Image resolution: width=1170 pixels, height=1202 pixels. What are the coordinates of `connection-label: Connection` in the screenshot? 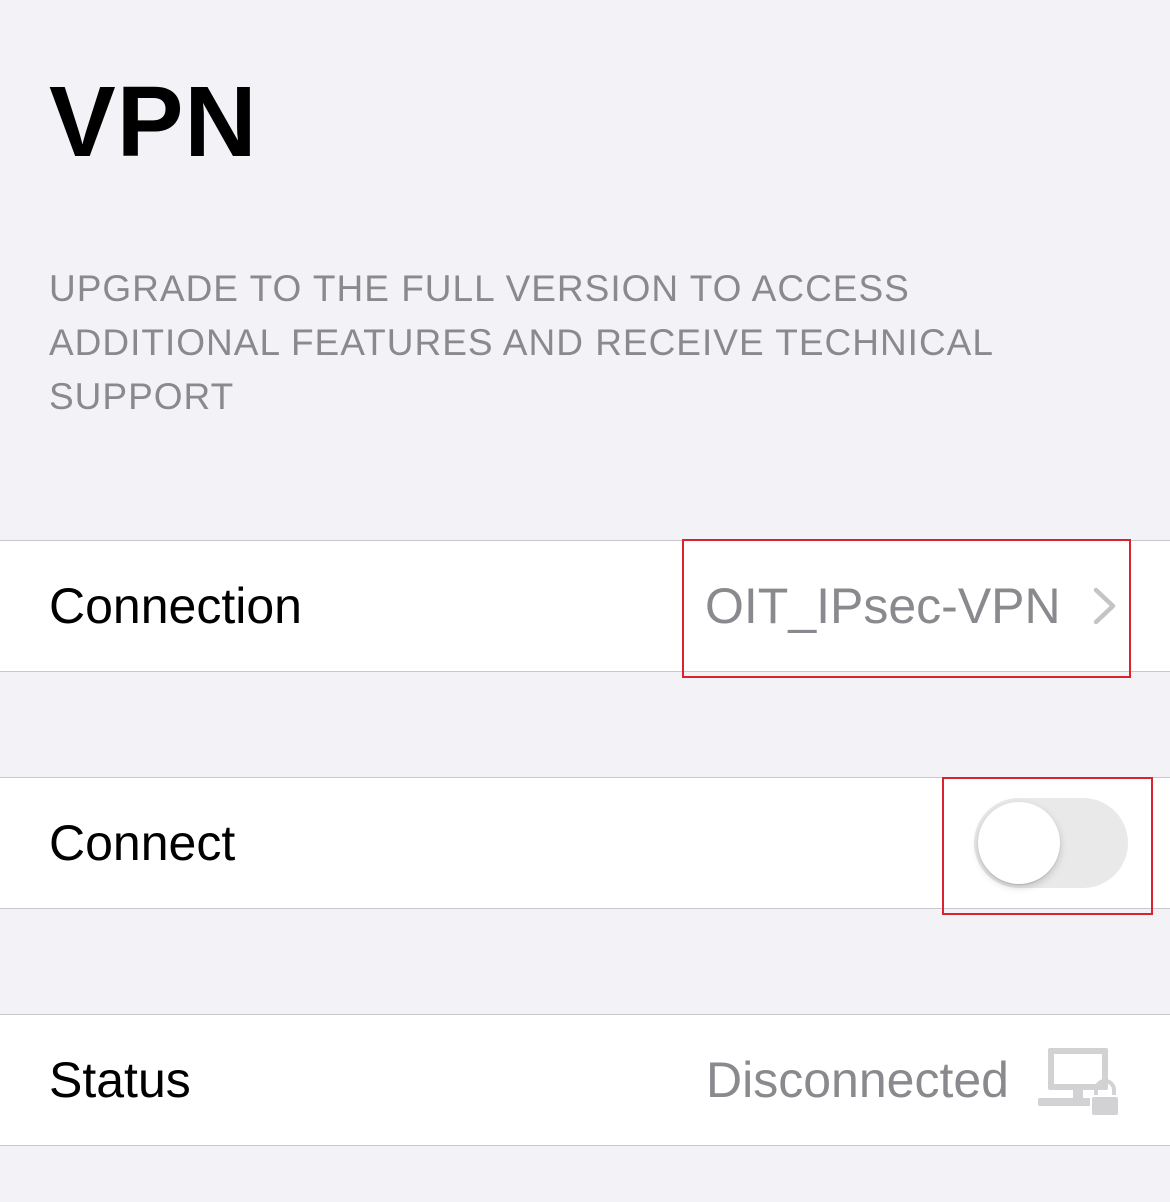 It's located at (175, 606).